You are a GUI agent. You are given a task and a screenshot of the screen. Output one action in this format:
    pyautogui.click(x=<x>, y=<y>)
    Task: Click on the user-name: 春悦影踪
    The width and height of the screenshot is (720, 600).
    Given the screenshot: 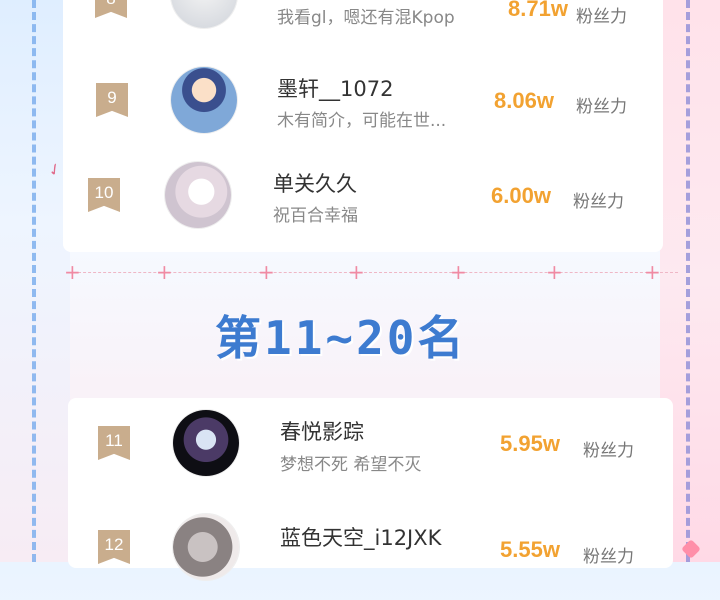 What is the action you would take?
    pyautogui.click(x=322, y=431)
    